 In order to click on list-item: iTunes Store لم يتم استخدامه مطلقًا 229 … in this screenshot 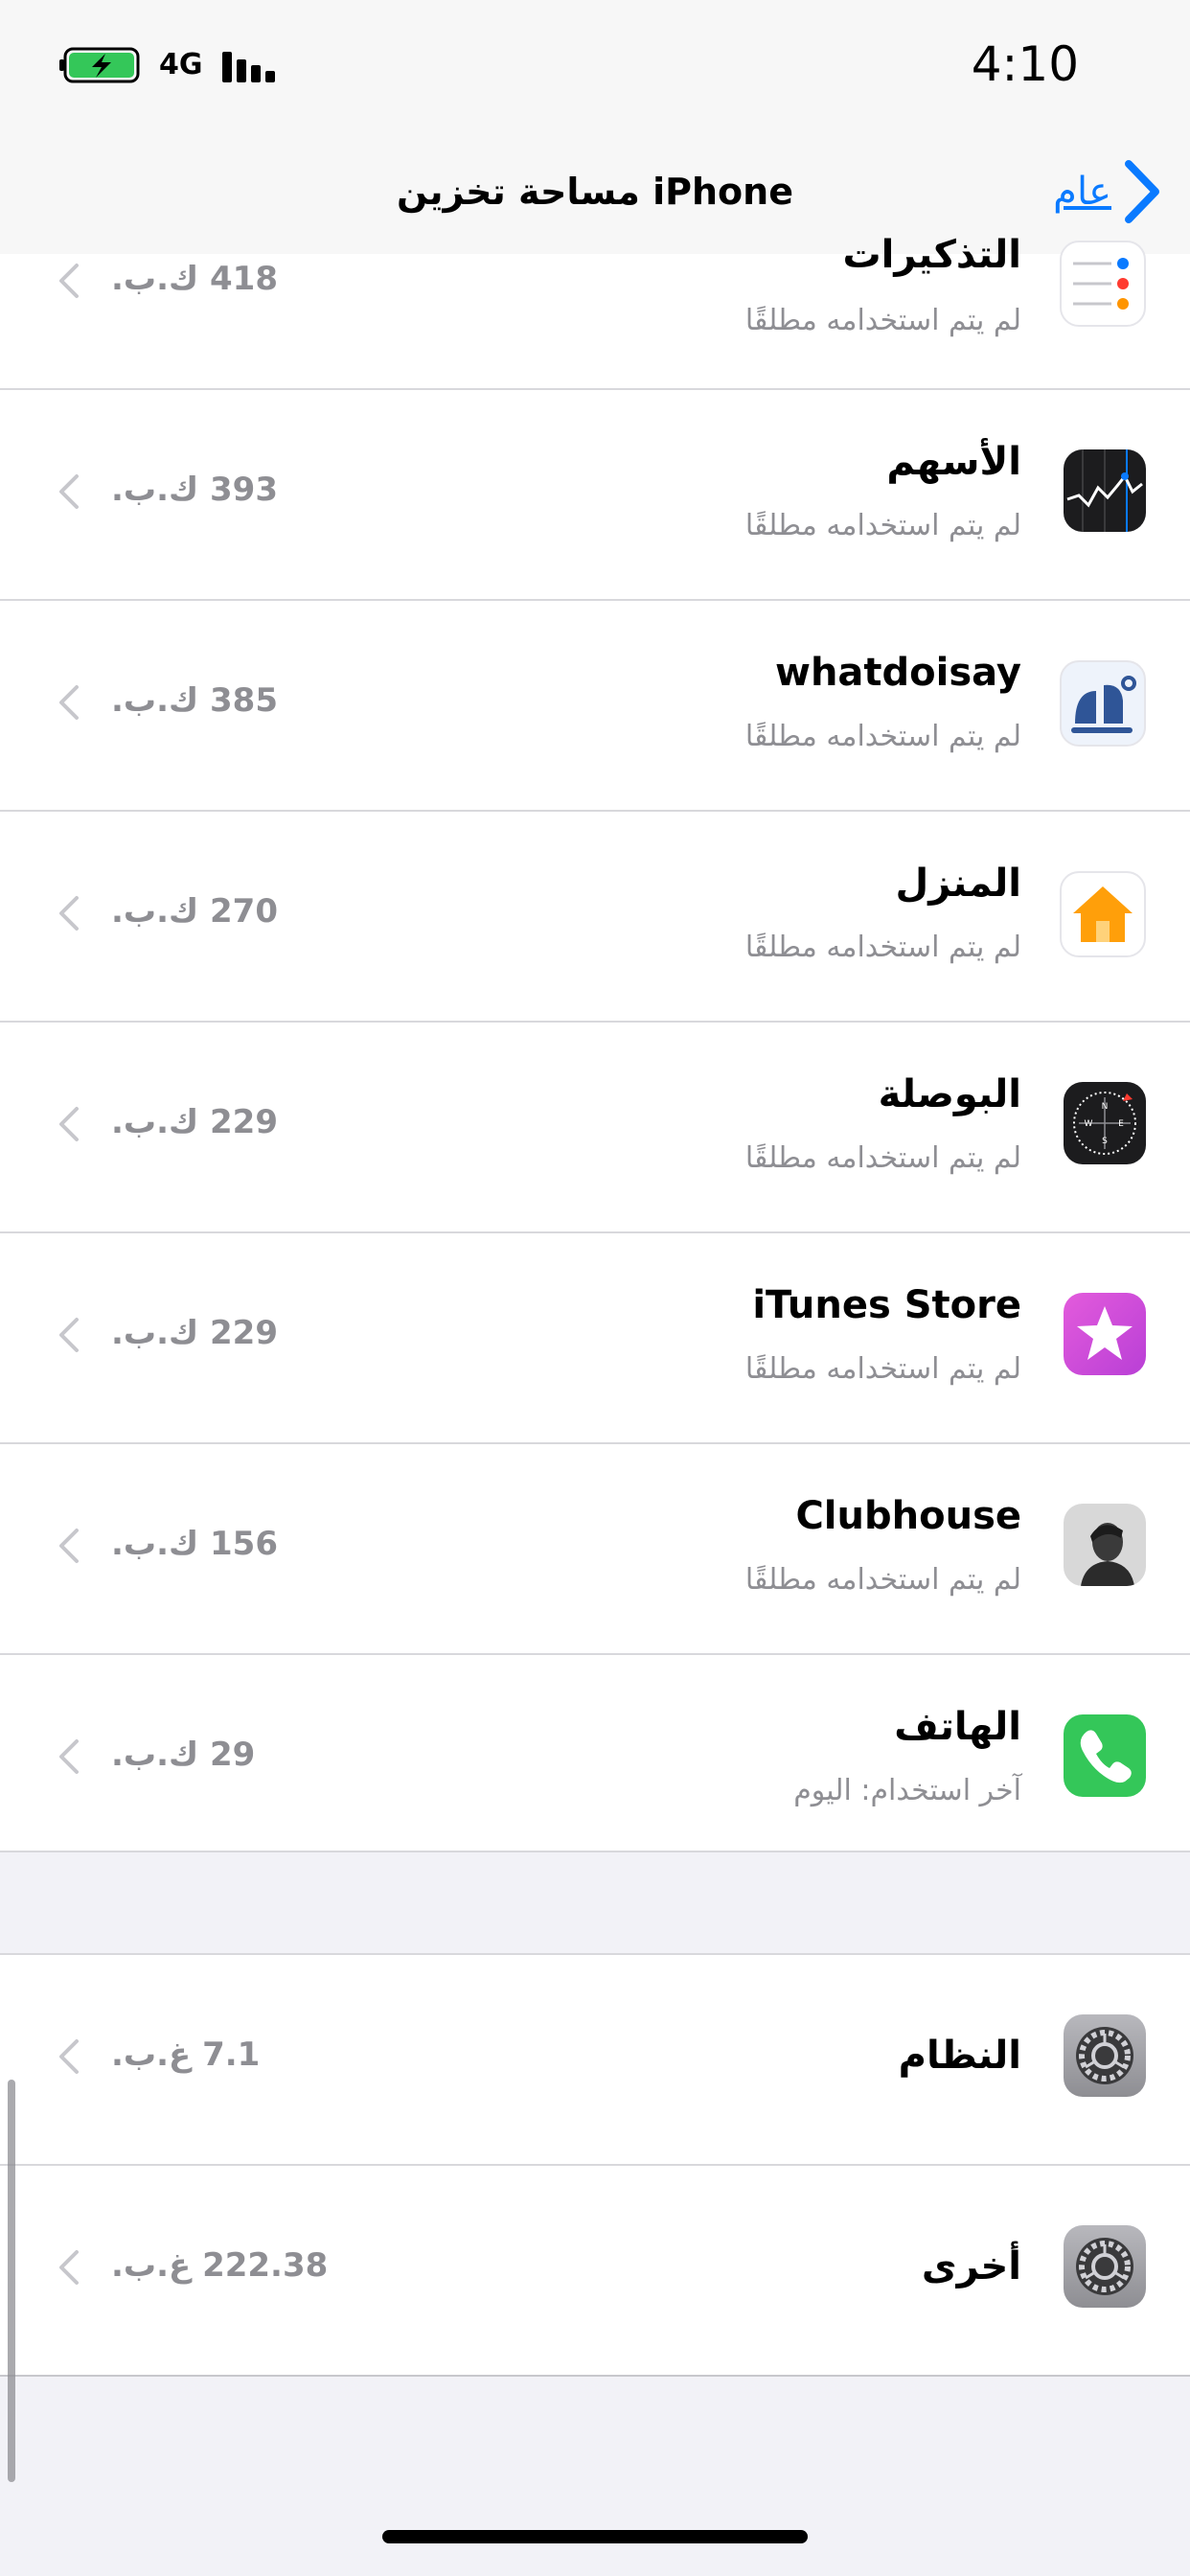, I will do `click(595, 1338)`.